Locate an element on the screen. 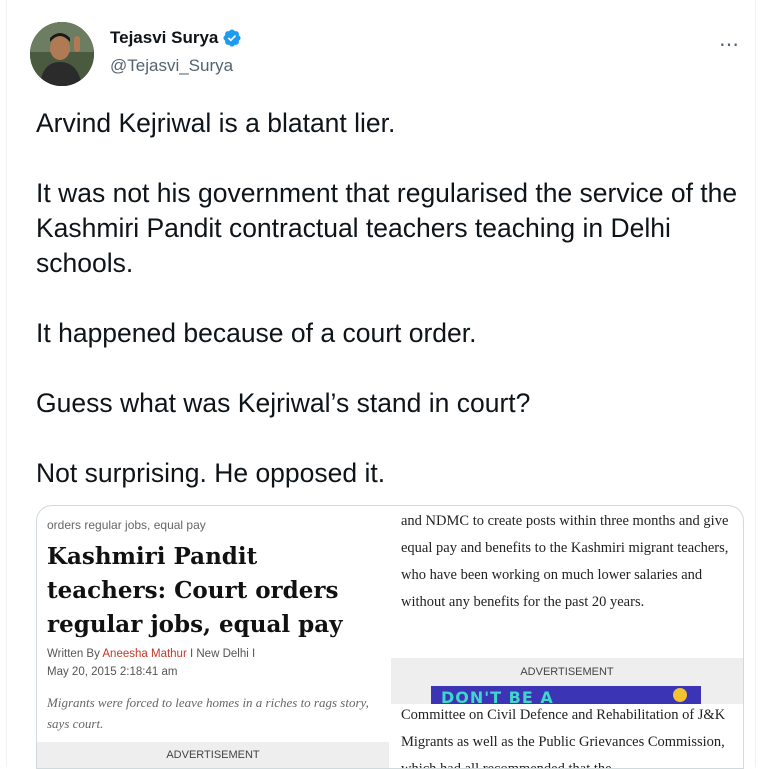 The height and width of the screenshot is (769, 779). author-name: Tejasvi Surya is located at coordinates (176, 38).